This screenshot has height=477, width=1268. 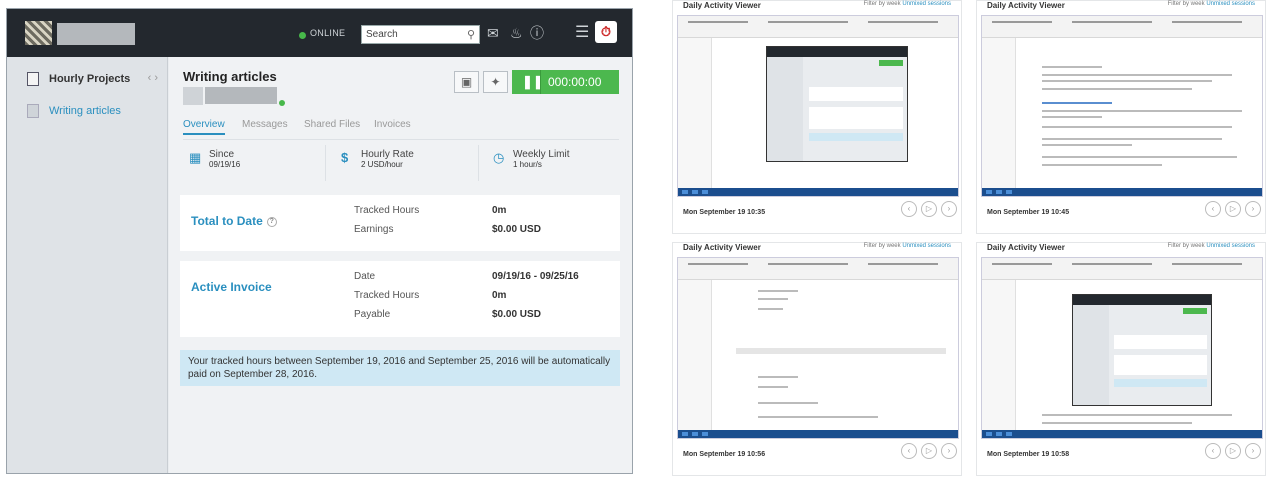 I want to click on stat-label: Hourly Rate, so click(x=387, y=154).